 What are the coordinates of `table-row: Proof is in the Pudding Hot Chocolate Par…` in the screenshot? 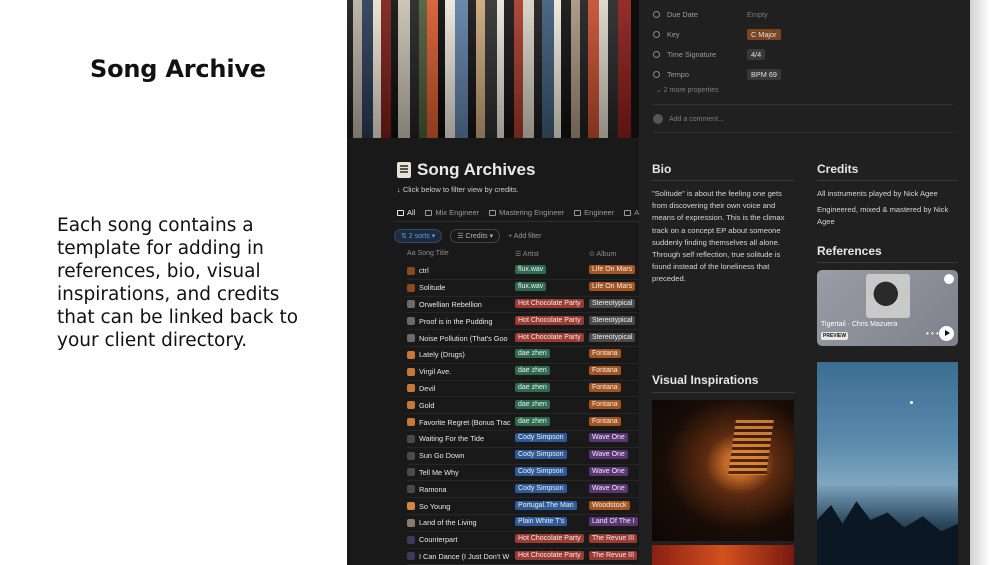 It's located at (527, 322).